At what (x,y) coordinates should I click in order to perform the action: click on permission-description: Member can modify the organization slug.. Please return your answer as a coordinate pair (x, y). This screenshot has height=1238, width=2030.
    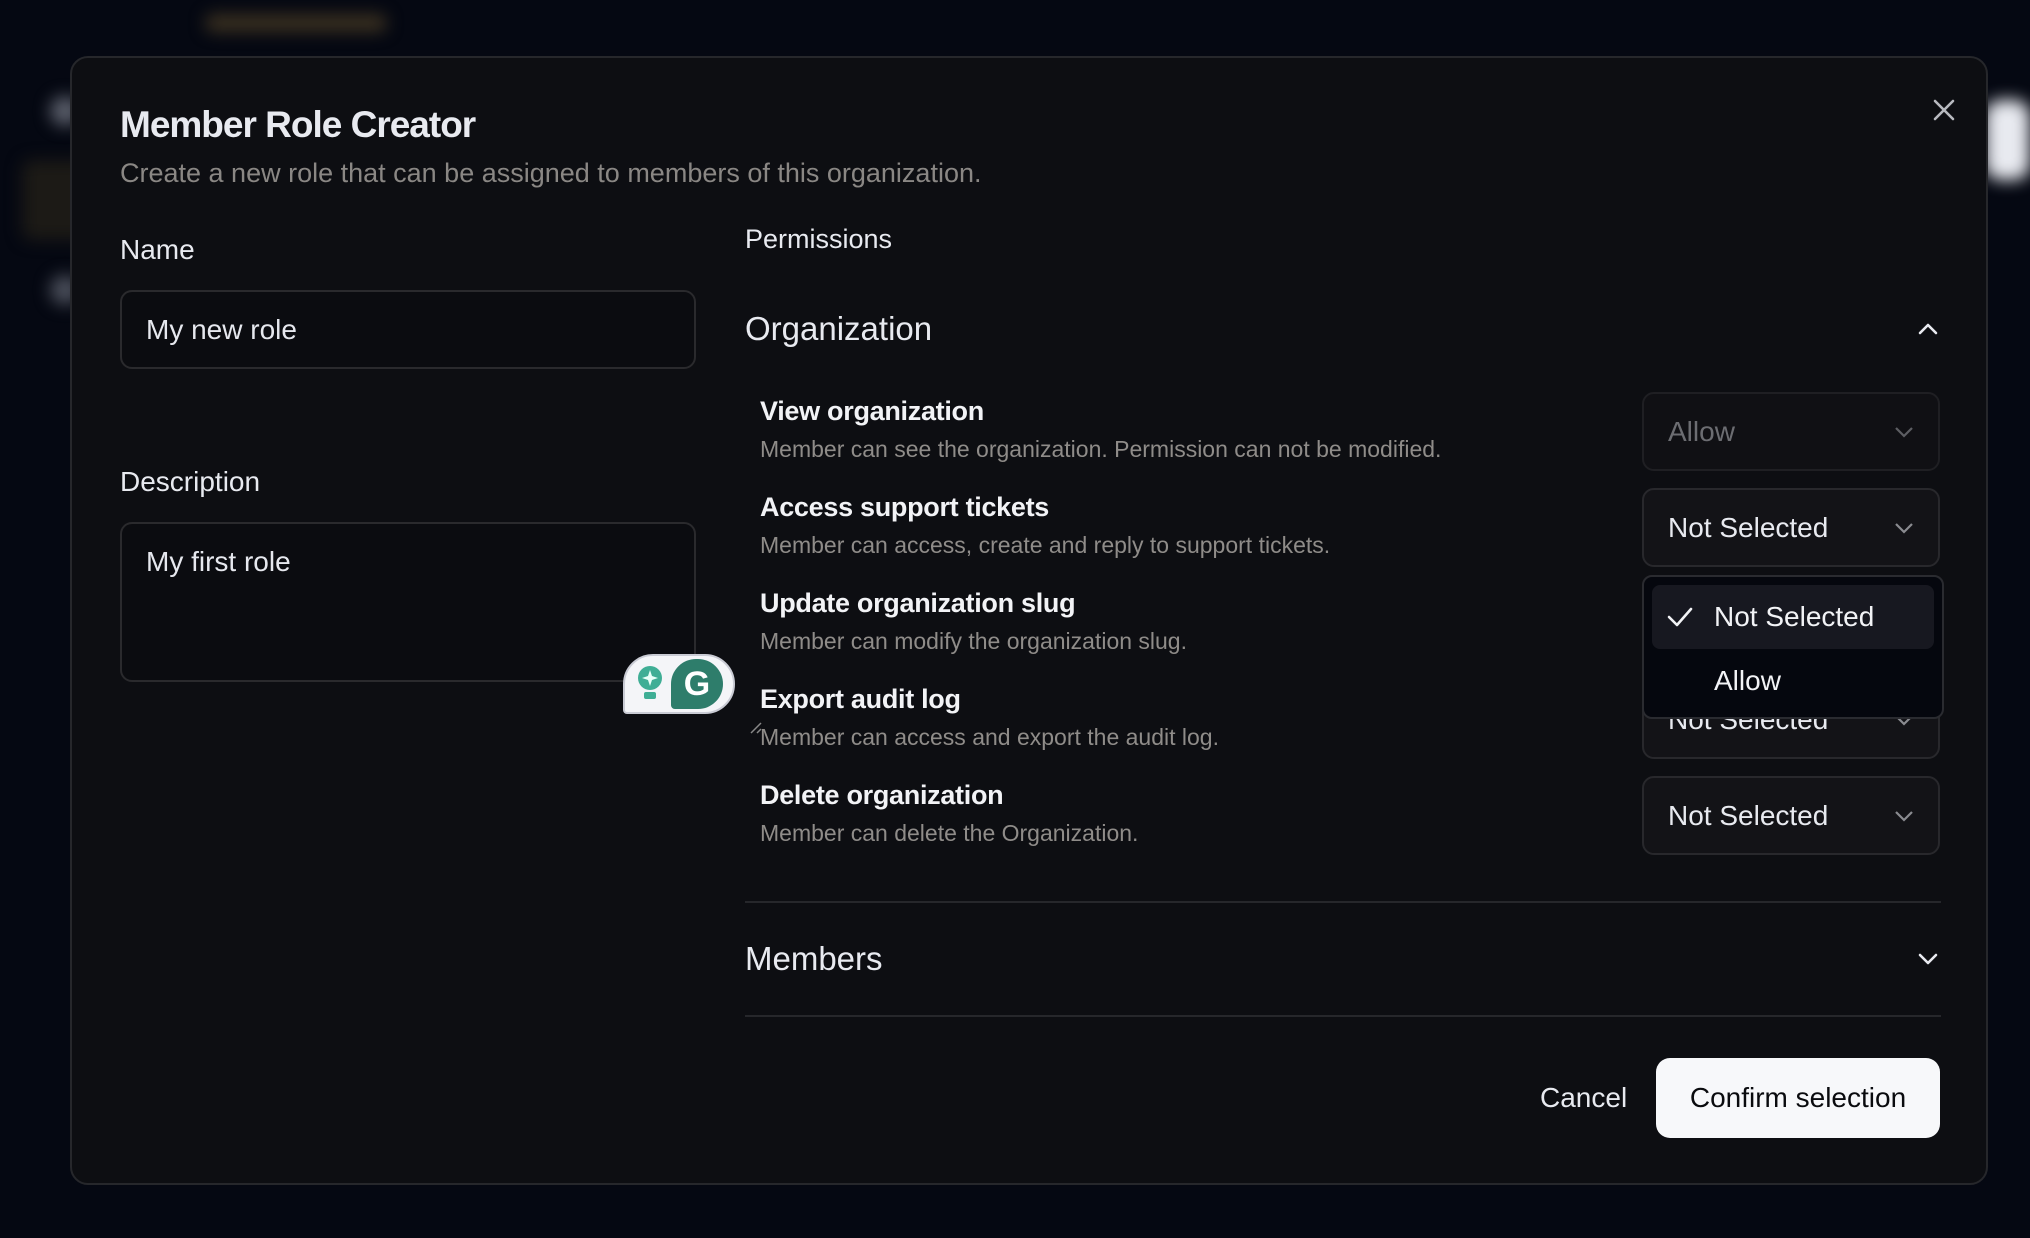
    Looking at the image, I should click on (973, 641).